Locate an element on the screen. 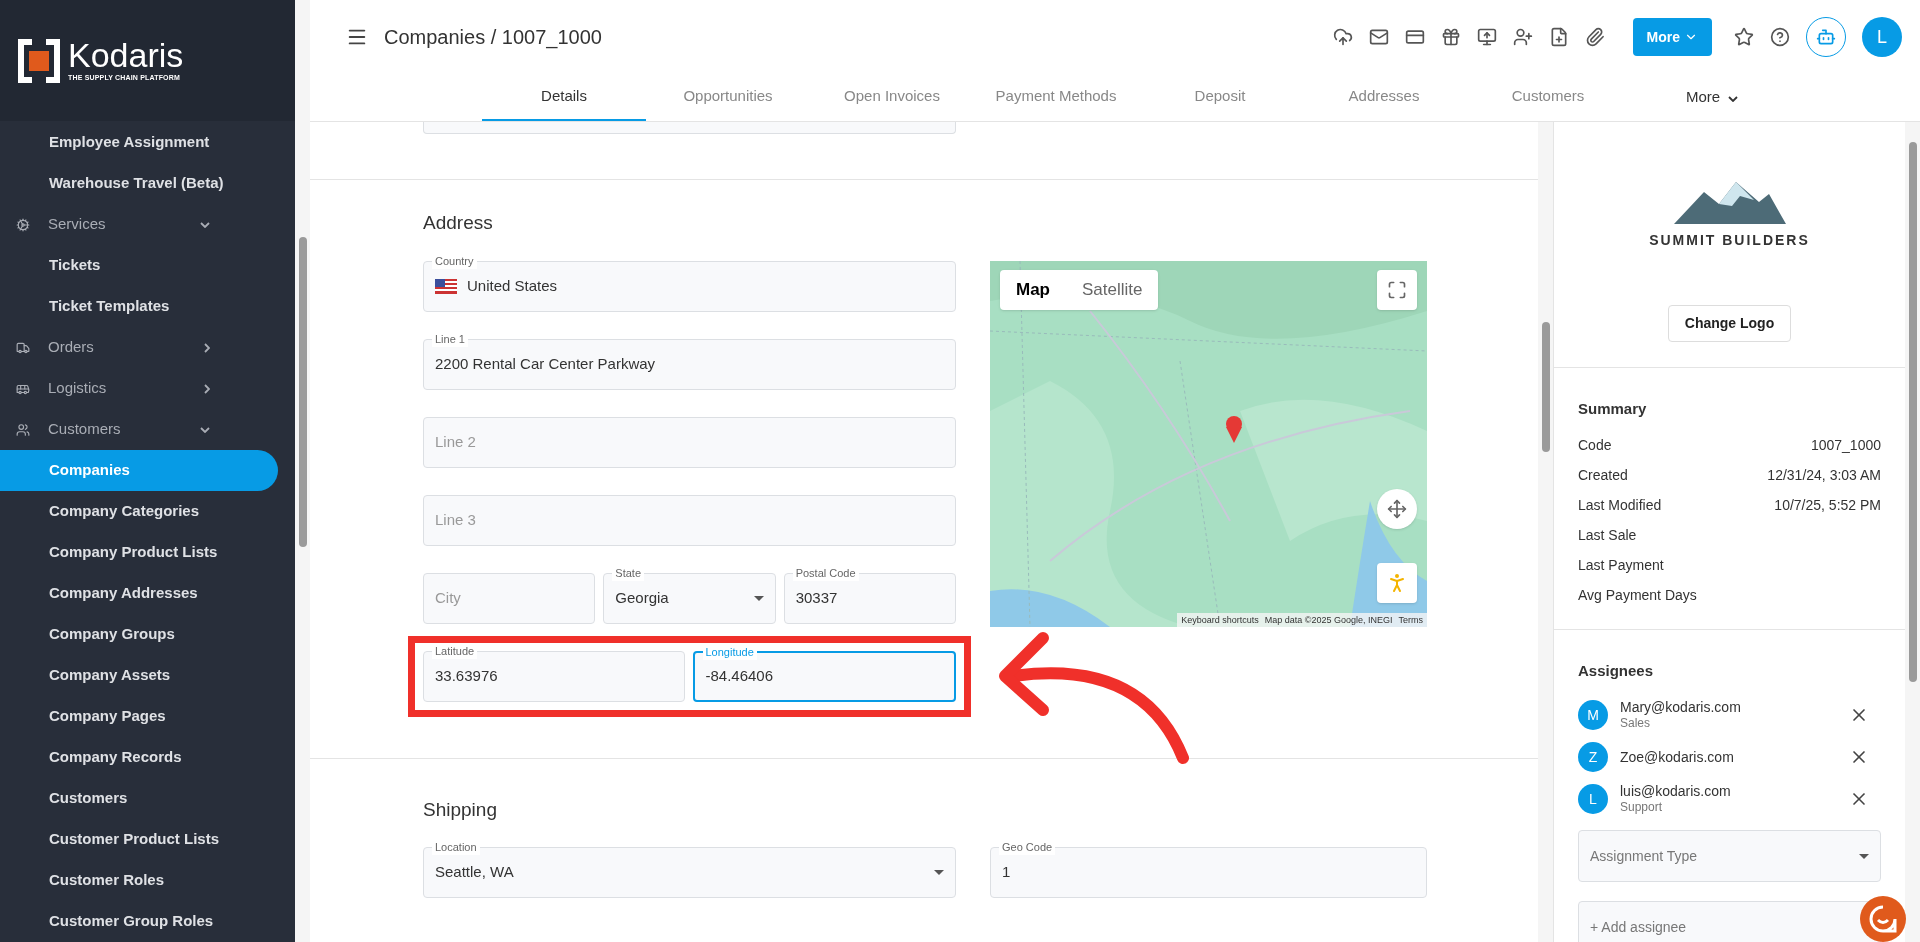  tab: Addresses is located at coordinates (1384, 97).